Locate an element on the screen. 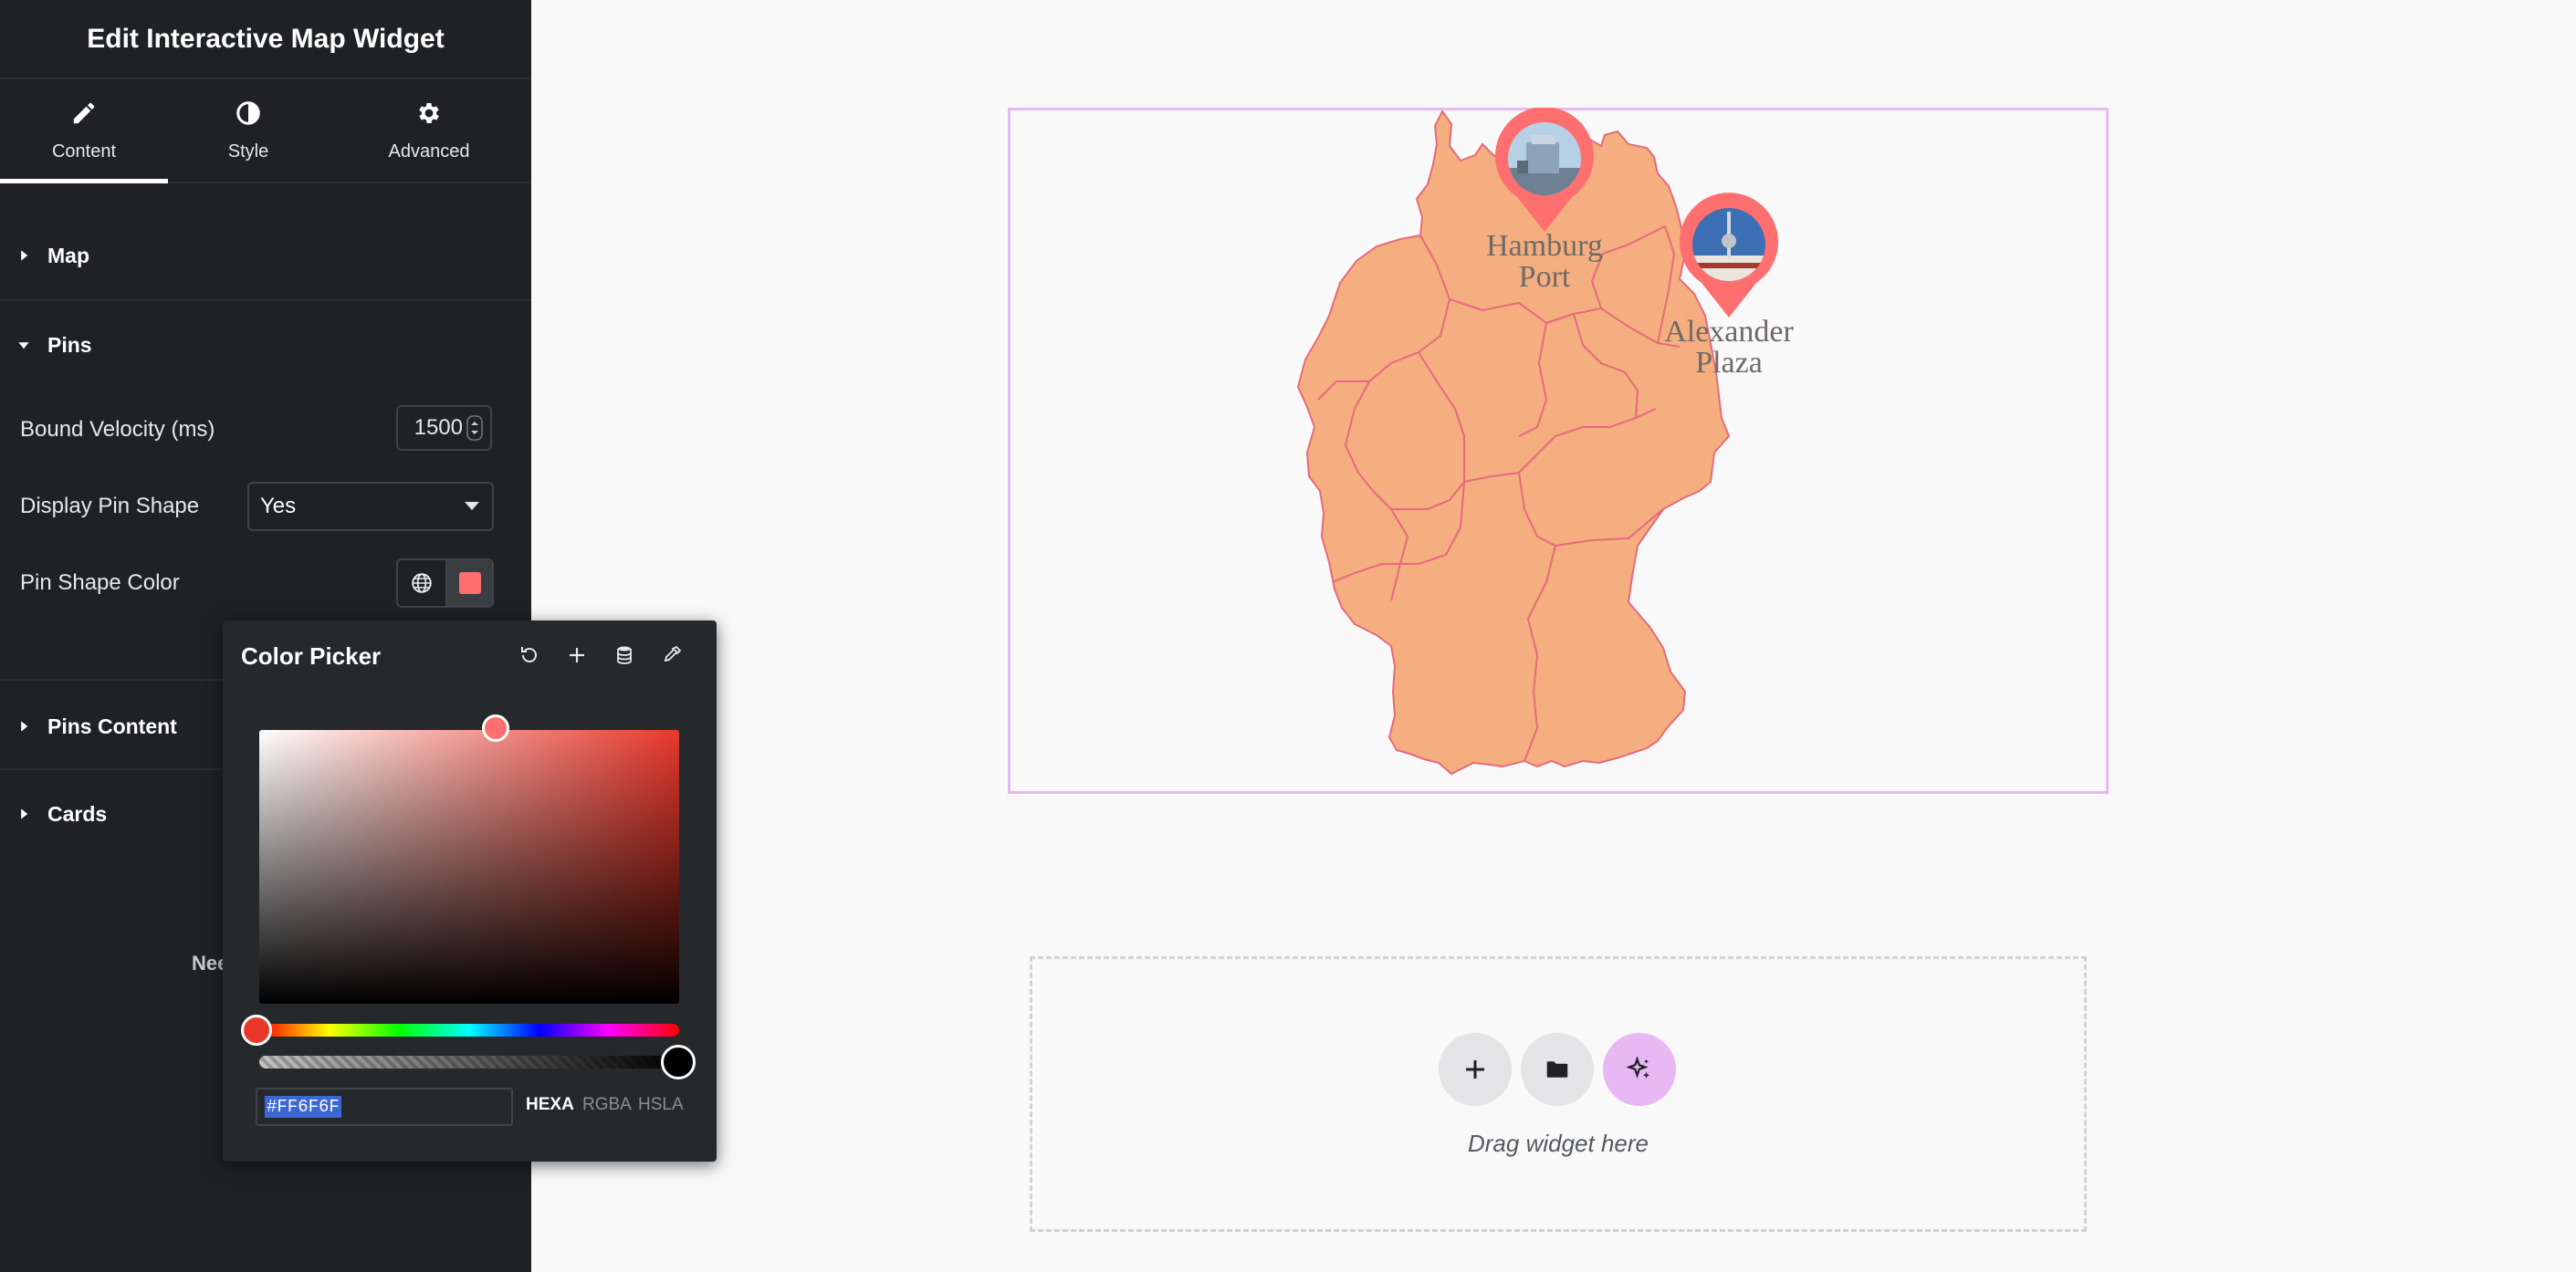 The width and height of the screenshot is (2576, 1272). display-pin-shape-value: Yes is located at coordinates (279, 506).